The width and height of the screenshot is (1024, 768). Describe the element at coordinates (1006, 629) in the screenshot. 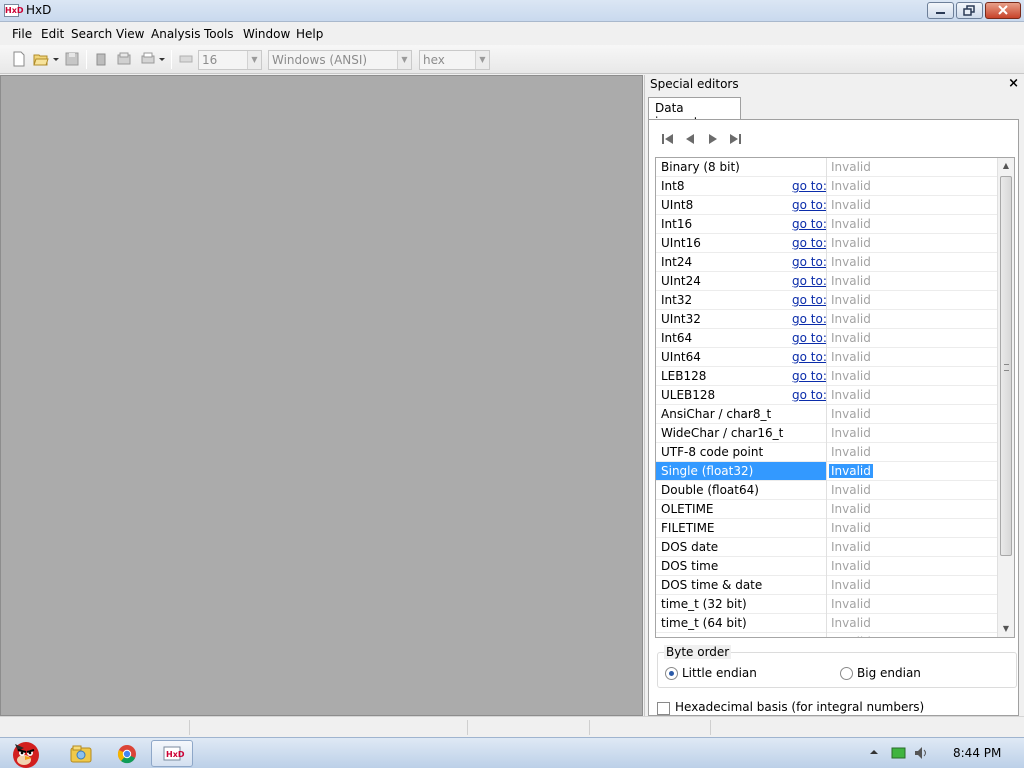

I see `scroll-down-icon: ▼` at that location.